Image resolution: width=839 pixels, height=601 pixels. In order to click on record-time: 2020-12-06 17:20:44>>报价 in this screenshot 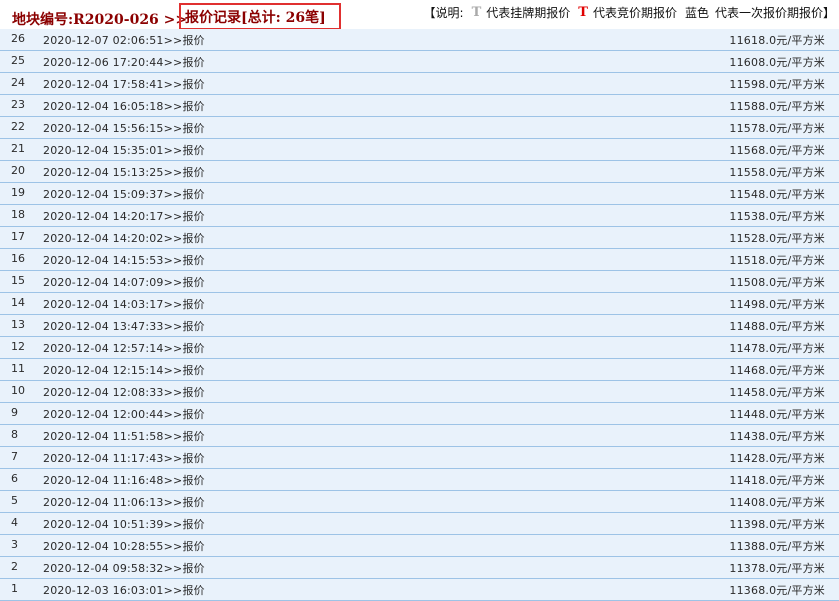, I will do `click(124, 62)`.